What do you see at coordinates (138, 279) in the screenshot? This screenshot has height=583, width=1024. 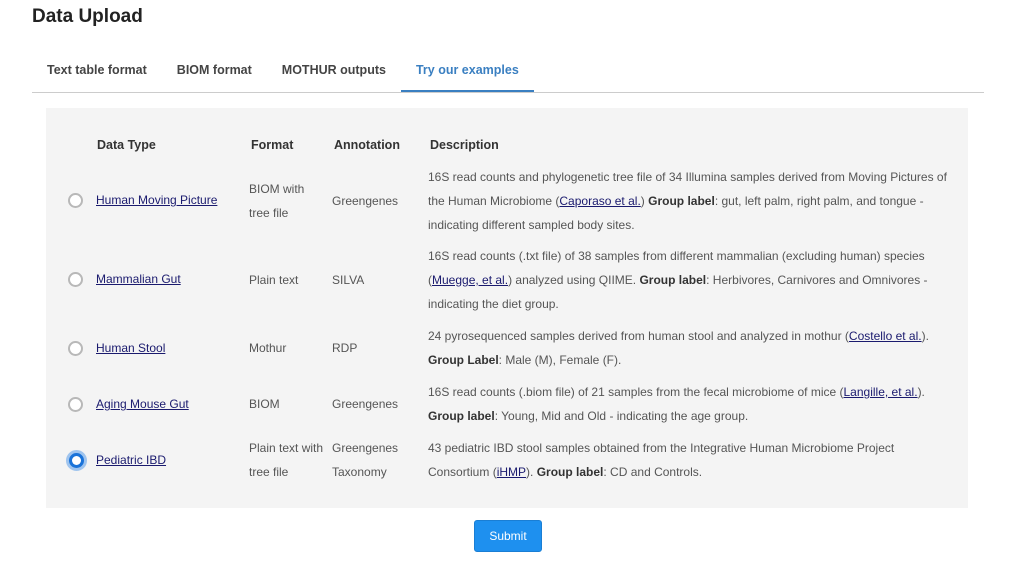 I see `example-link-mammalian-gut: Mammalian Gut` at bounding box center [138, 279].